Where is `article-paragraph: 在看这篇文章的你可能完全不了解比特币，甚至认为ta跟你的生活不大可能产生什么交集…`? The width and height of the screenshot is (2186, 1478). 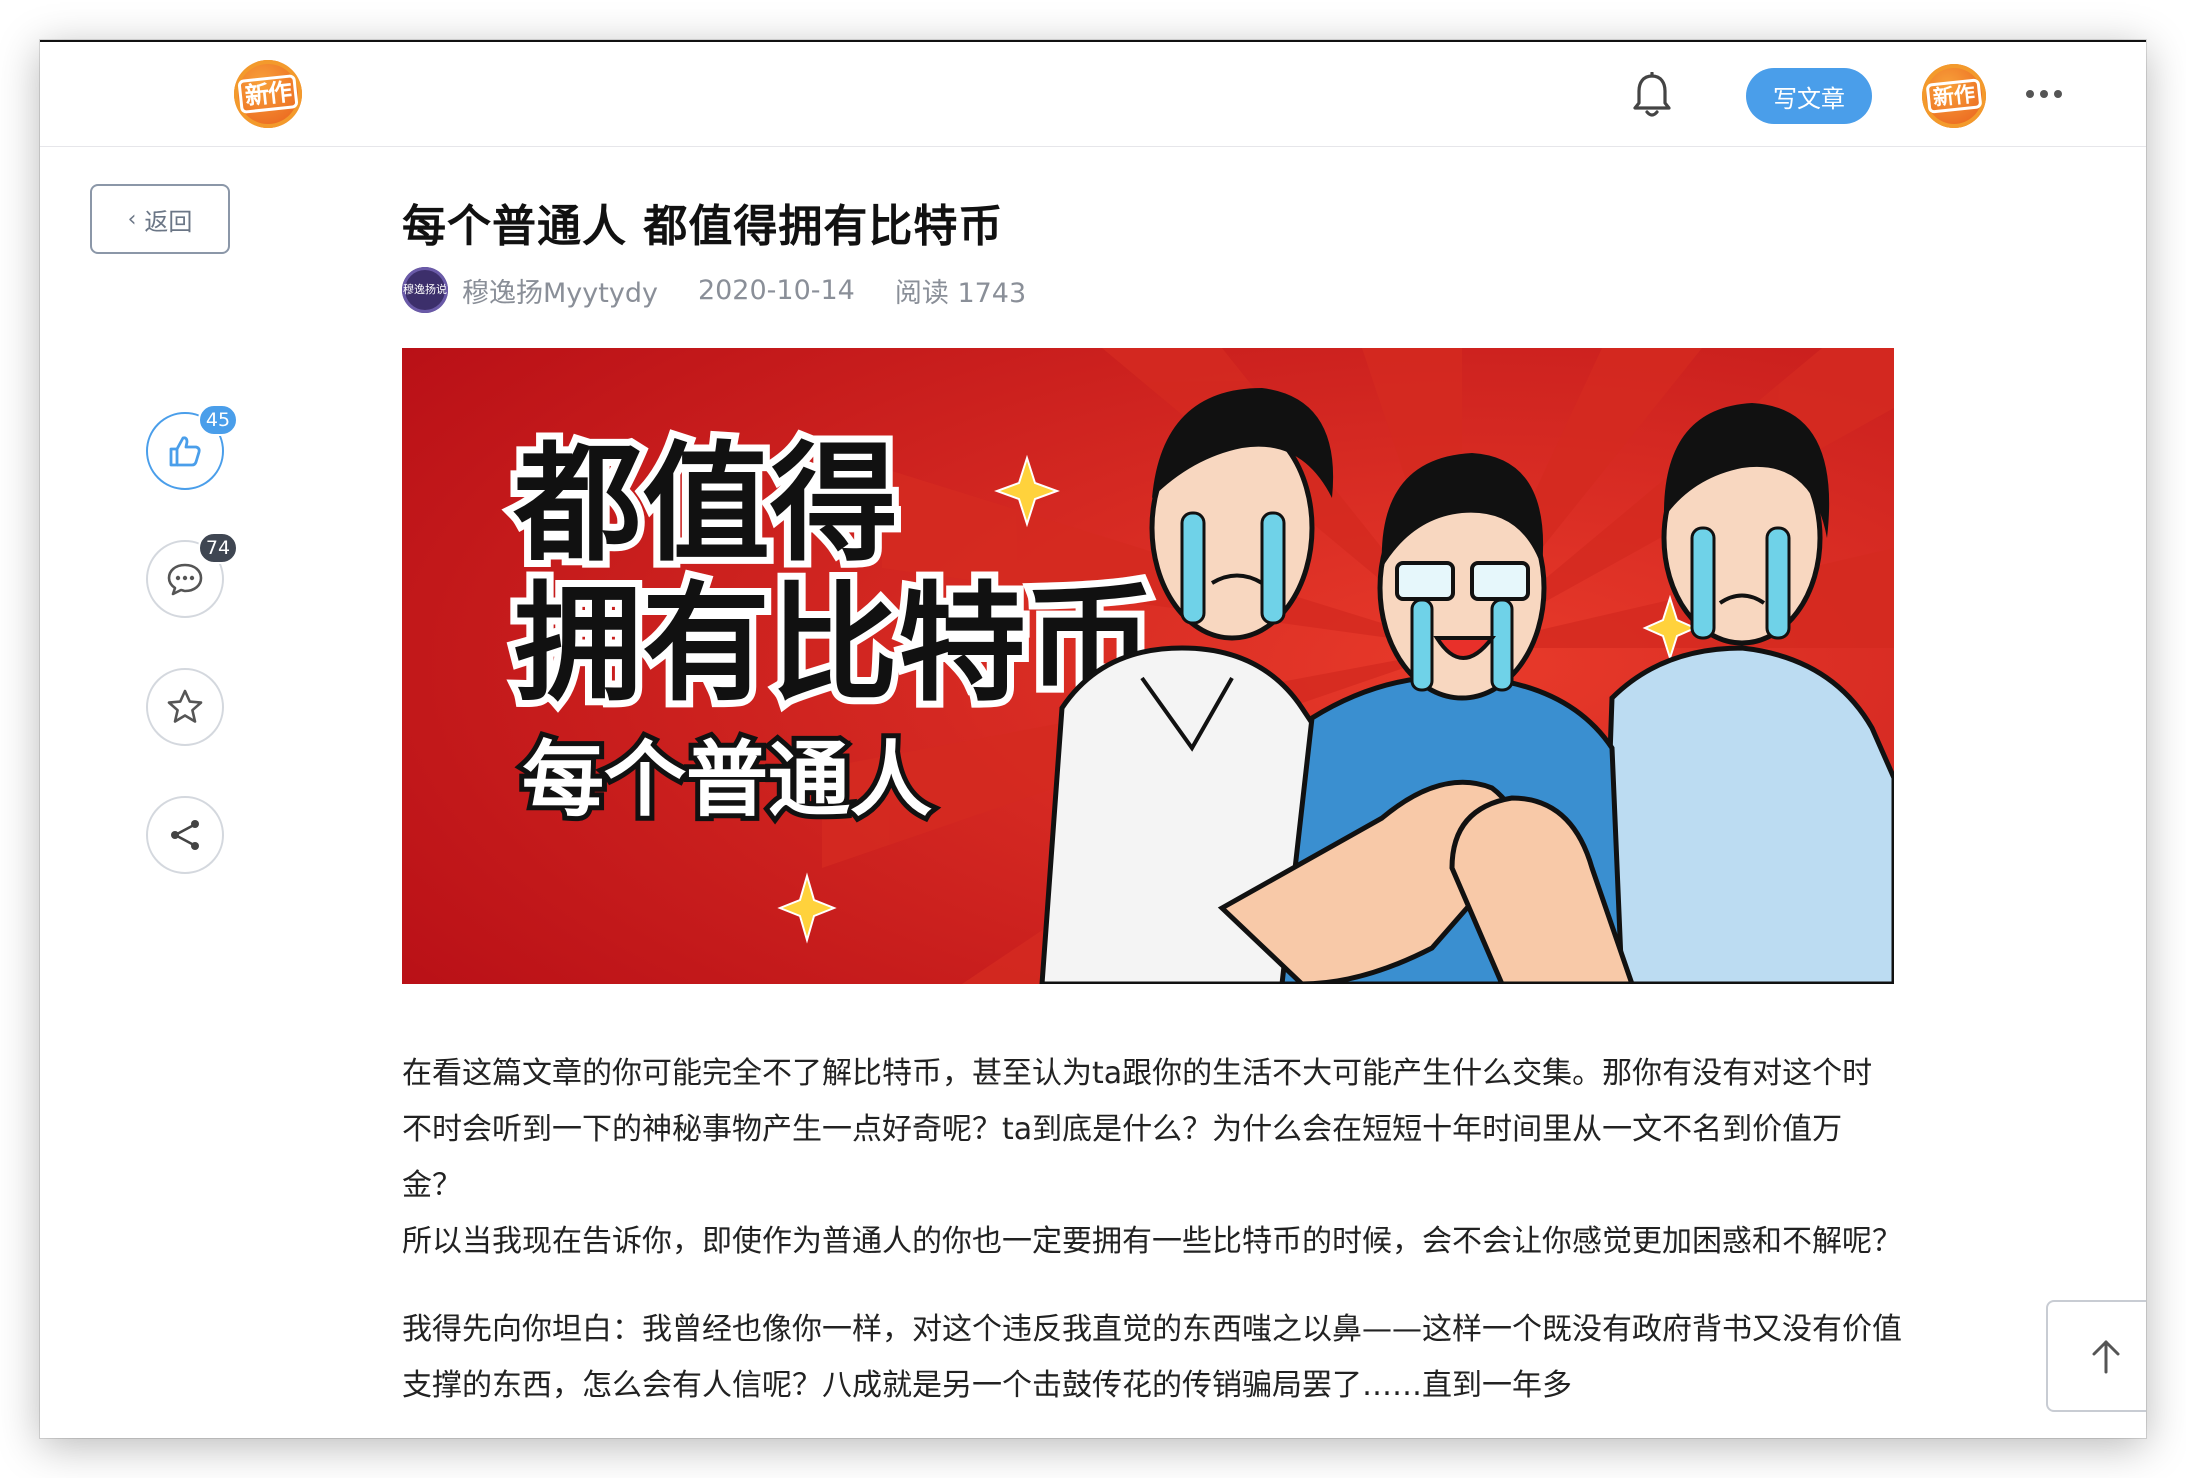
article-paragraph: 在看这篇文章的你可能完全不了解比特币，甚至认为ta跟你的生活不大可能产生什么交集… is located at coordinates (1137, 1129).